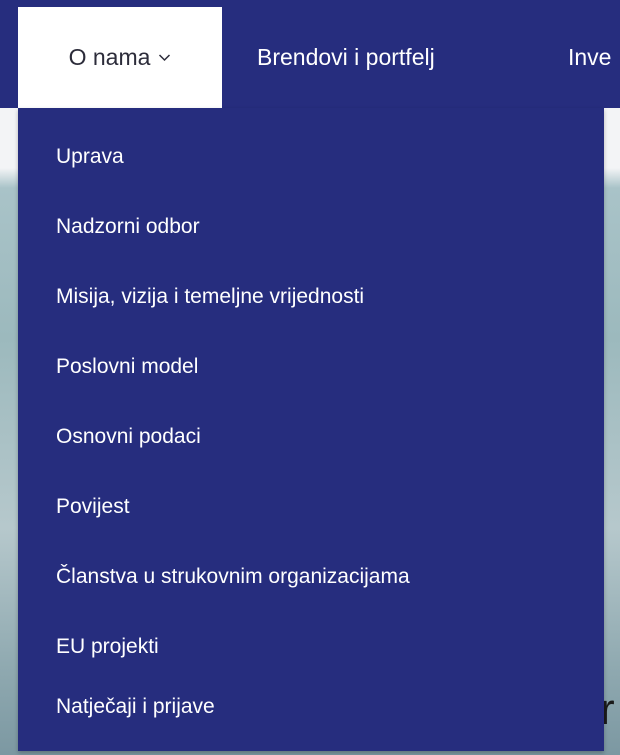 The height and width of the screenshot is (755, 620). I want to click on menu-item-osnovni-podaci: Osnovni podaci, so click(128, 437).